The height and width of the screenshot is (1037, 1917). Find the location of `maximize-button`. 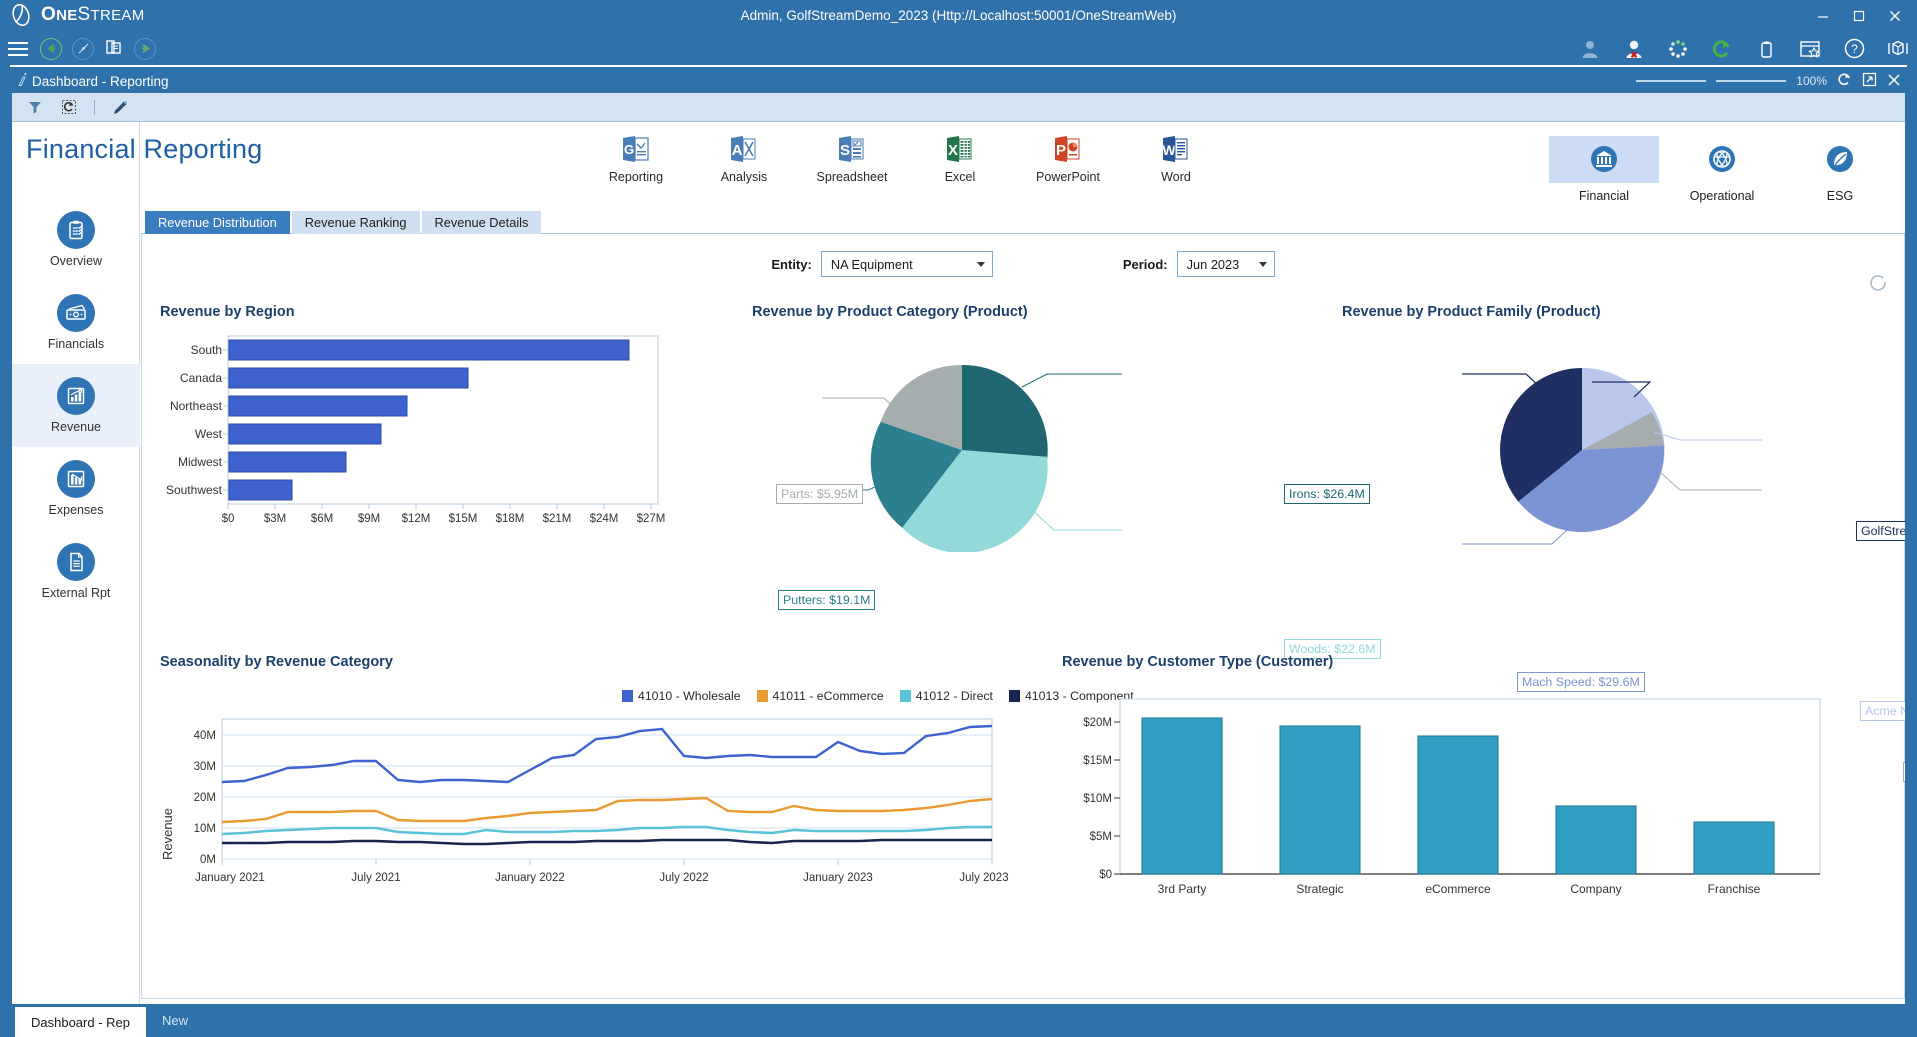

maximize-button is located at coordinates (1859, 16).